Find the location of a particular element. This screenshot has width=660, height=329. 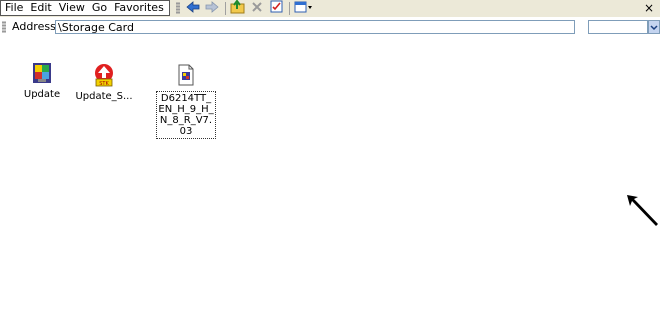

menu-go: Go is located at coordinates (99, 8).